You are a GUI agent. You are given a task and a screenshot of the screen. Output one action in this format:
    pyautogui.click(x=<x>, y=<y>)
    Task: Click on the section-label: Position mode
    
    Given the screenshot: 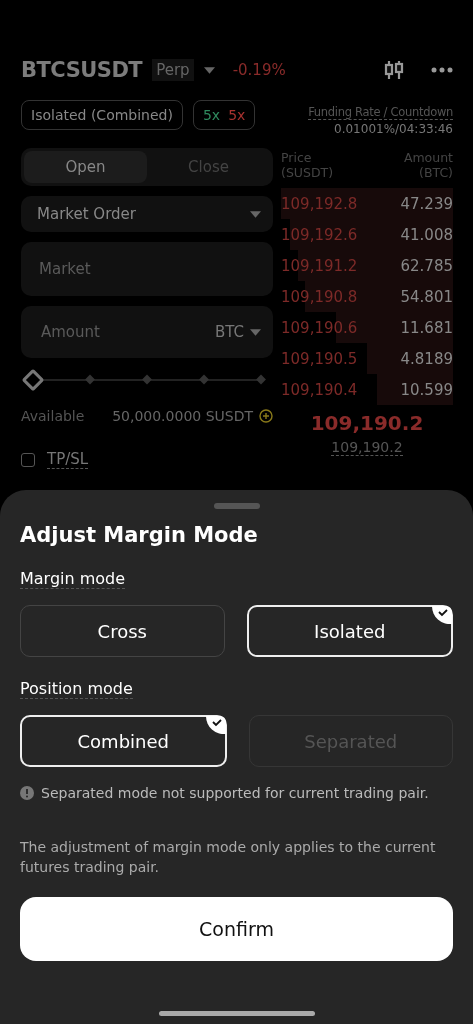 What is the action you would take?
    pyautogui.click(x=76, y=689)
    